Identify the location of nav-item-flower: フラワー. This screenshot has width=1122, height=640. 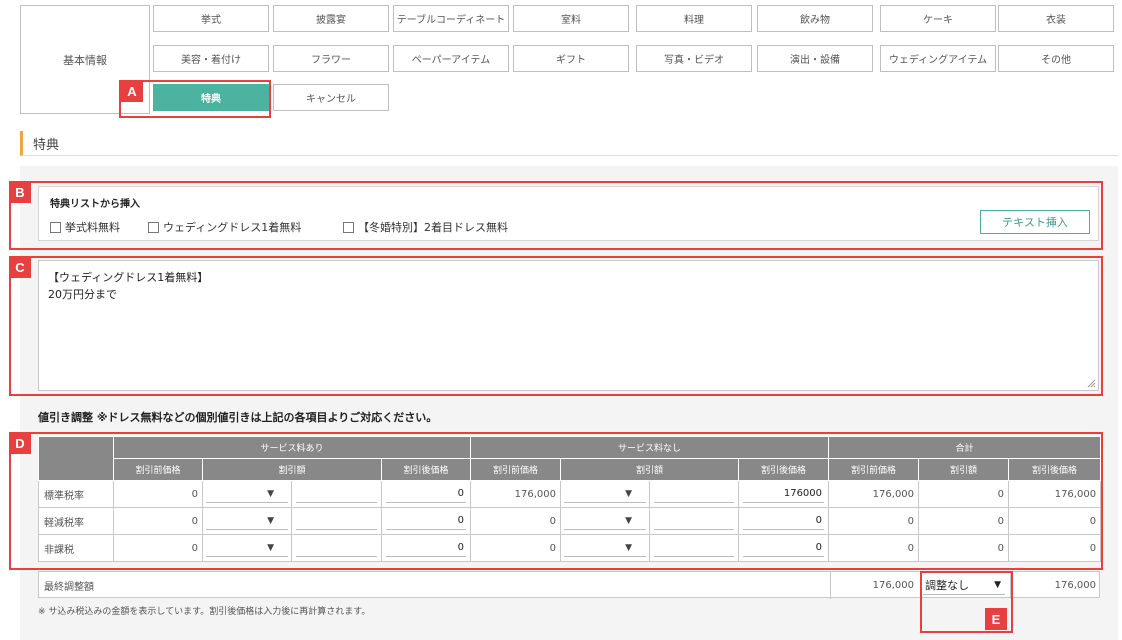
(331, 58).